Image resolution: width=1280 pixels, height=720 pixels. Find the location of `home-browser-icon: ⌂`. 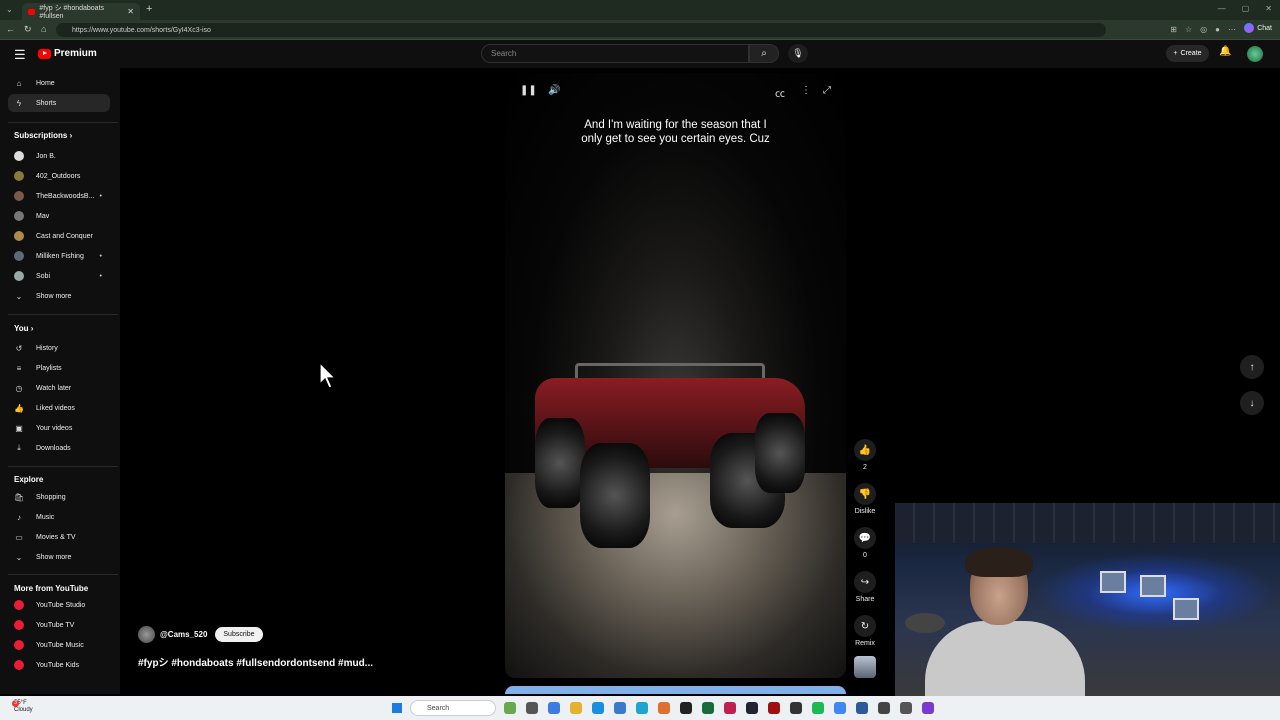

home-browser-icon: ⌂ is located at coordinates (43, 29).